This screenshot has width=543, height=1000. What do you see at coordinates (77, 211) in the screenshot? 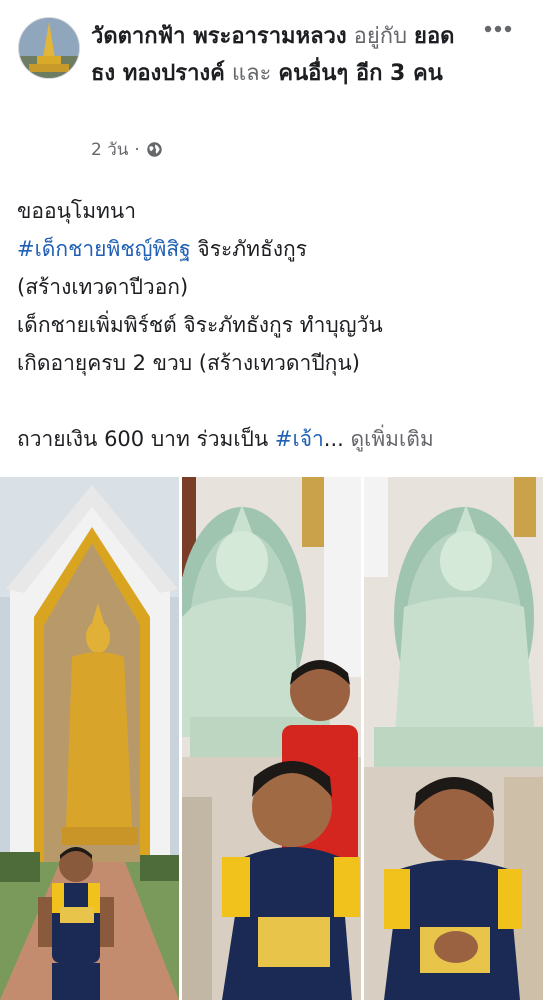
I see `text-line: ขออนุโมทนา` at bounding box center [77, 211].